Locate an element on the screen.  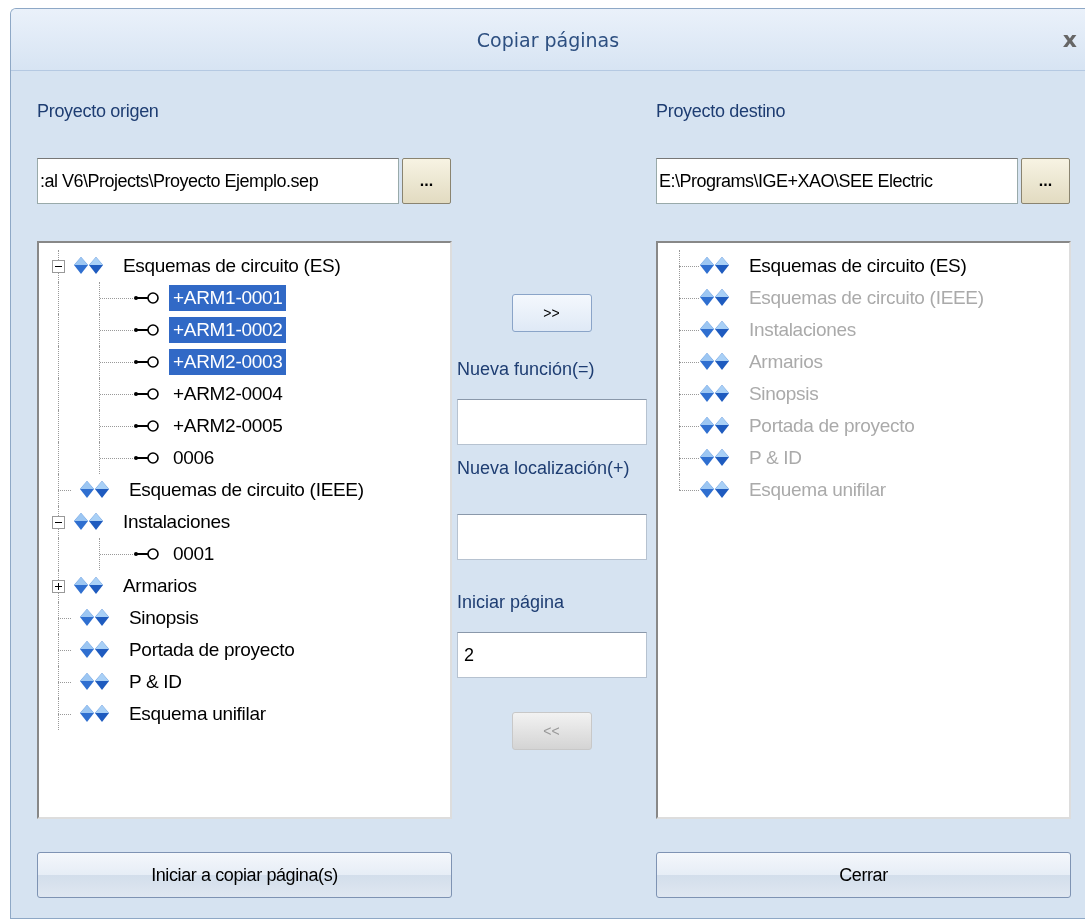
tree-item: +ARM1-0002 is located at coordinates (228, 330).